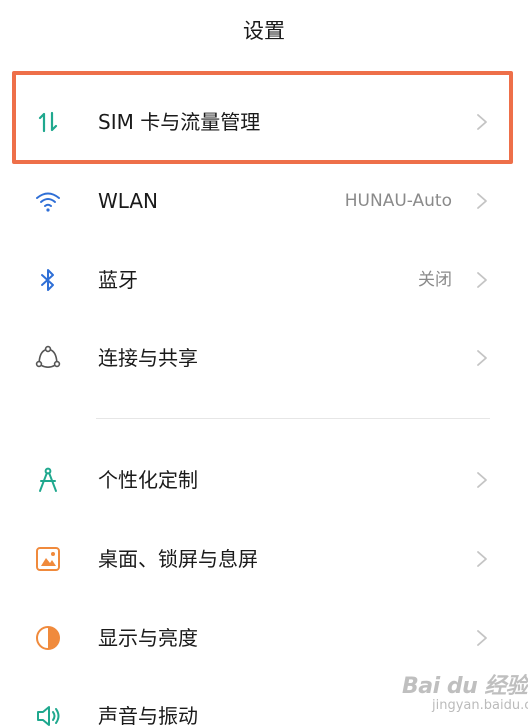 The width and height of the screenshot is (528, 726). I want to click on settings-item-label: 显示与亮度, so click(148, 638).